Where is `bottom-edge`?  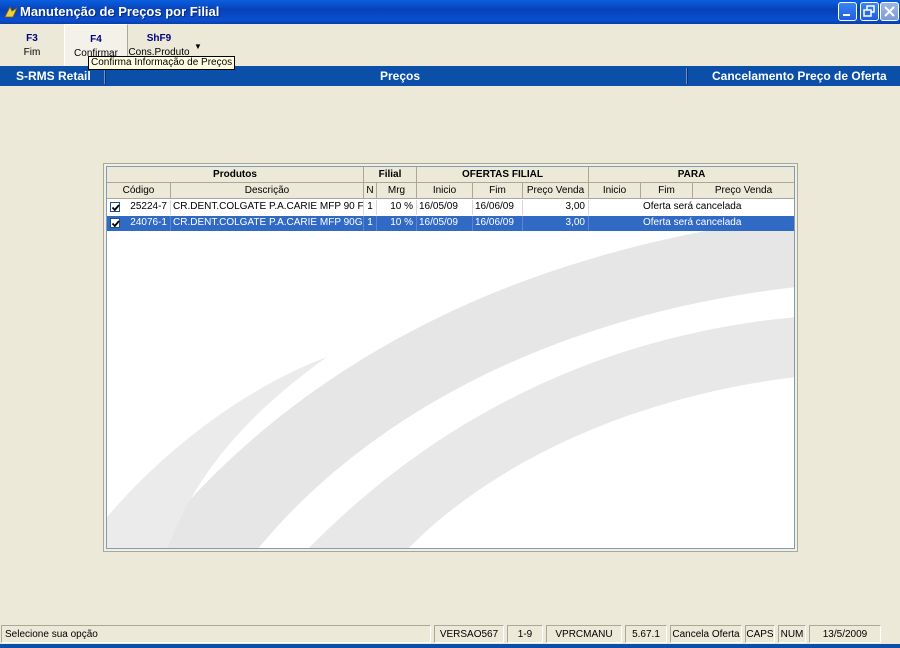
bottom-edge is located at coordinates (450, 646).